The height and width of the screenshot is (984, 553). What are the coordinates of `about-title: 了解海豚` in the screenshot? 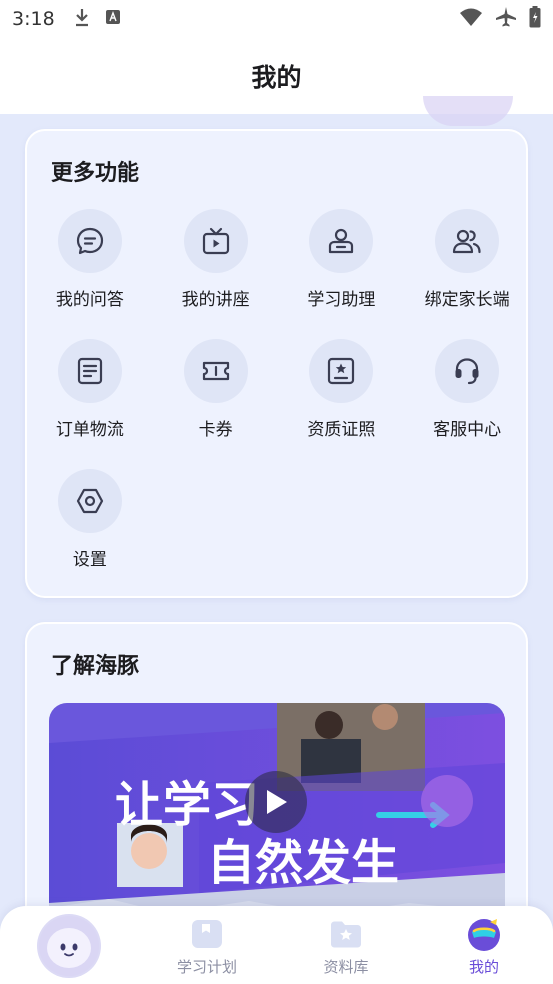 It's located at (95, 666).